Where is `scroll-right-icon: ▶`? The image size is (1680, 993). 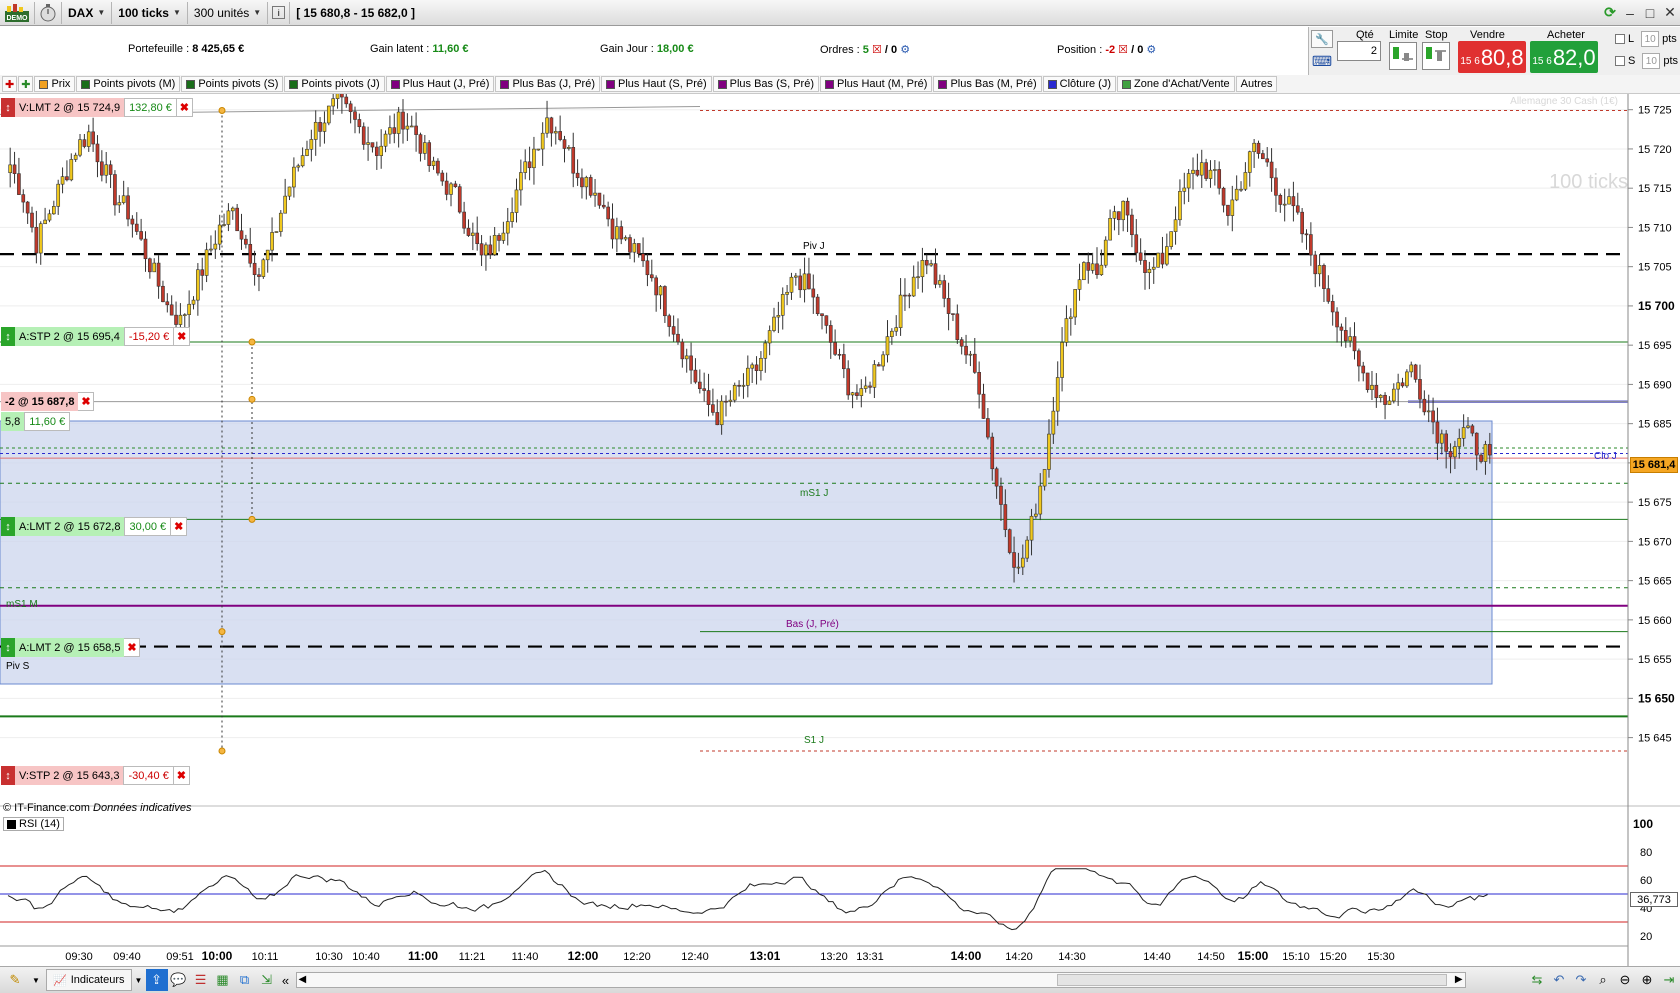 scroll-right-icon: ▶ is located at coordinates (1459, 979).